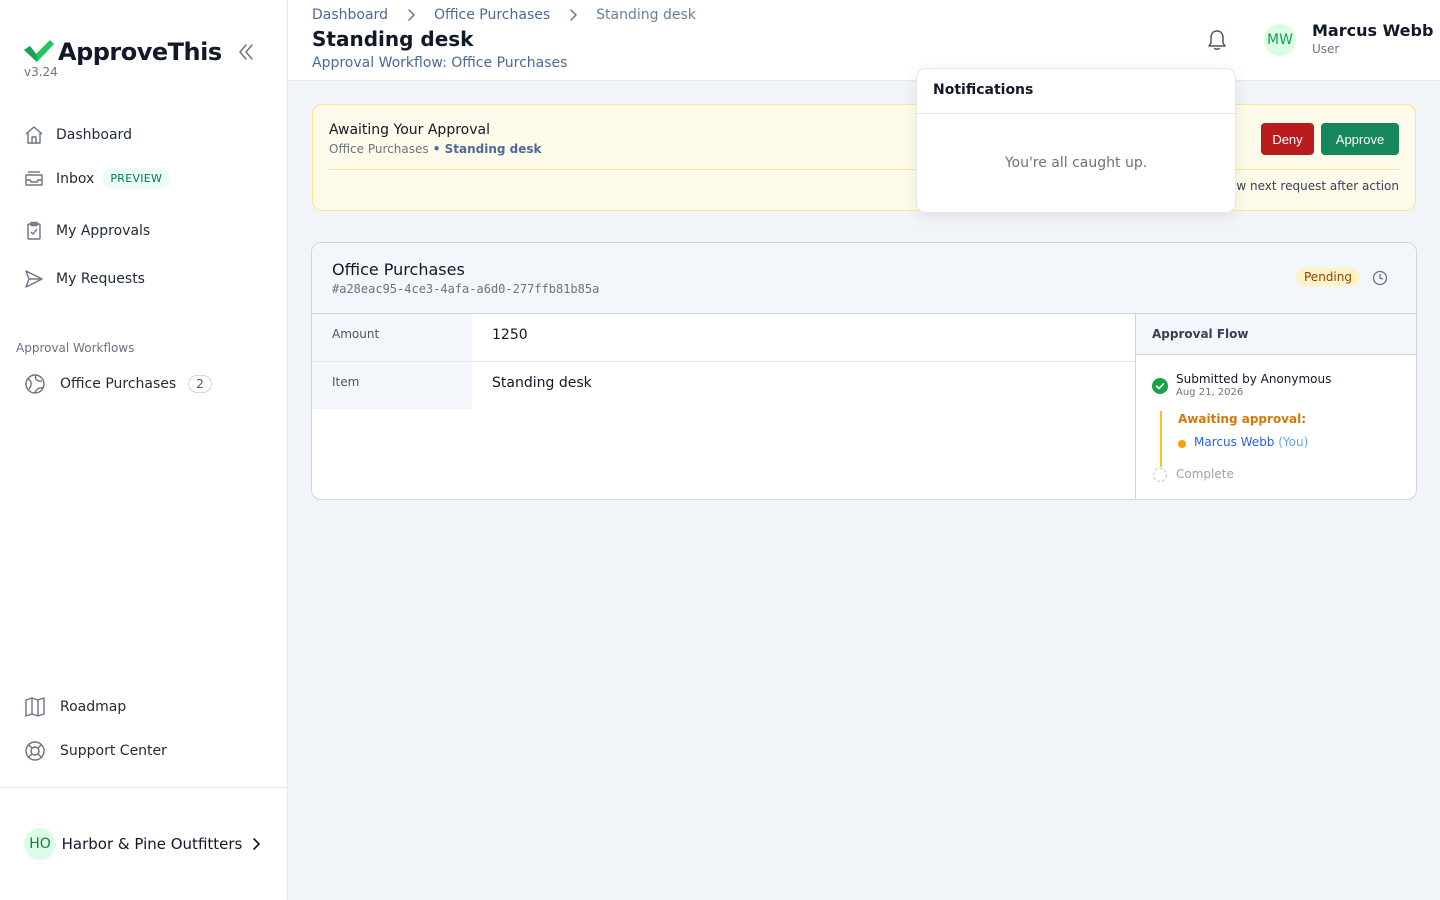  I want to click on app-name: ApproveThis, so click(140, 52).